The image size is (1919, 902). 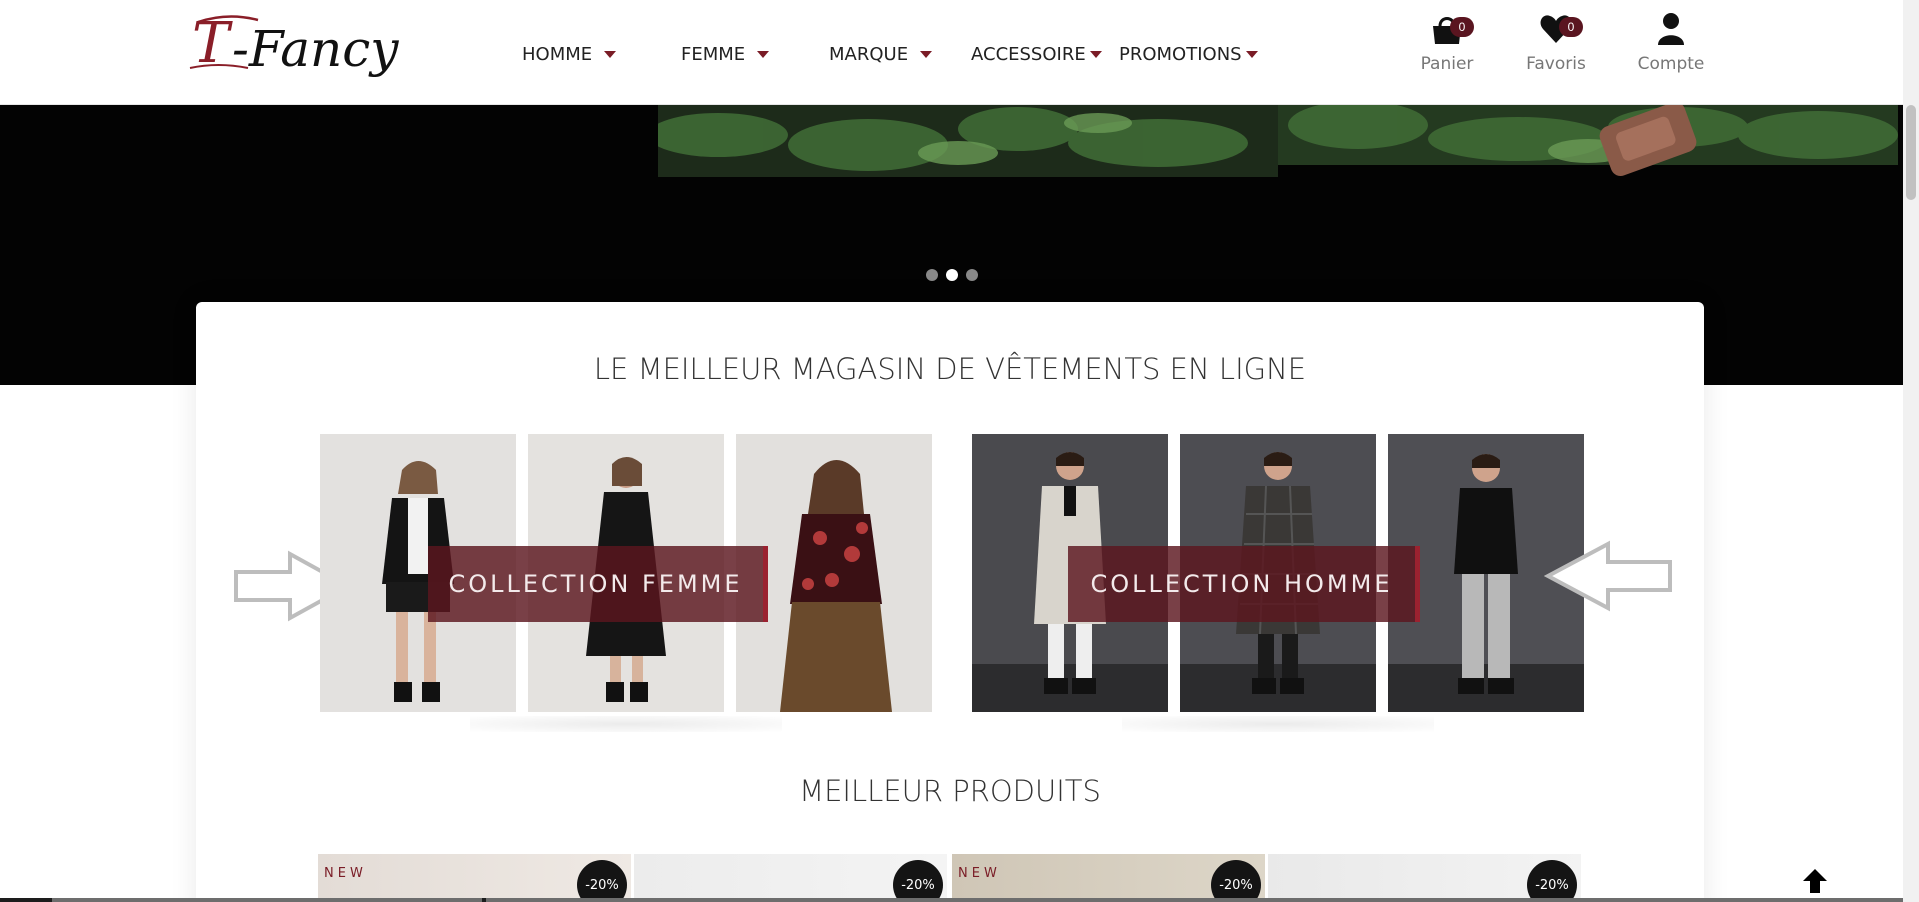 I want to click on nav-item-marque: MARQUE, so click(x=881, y=54).